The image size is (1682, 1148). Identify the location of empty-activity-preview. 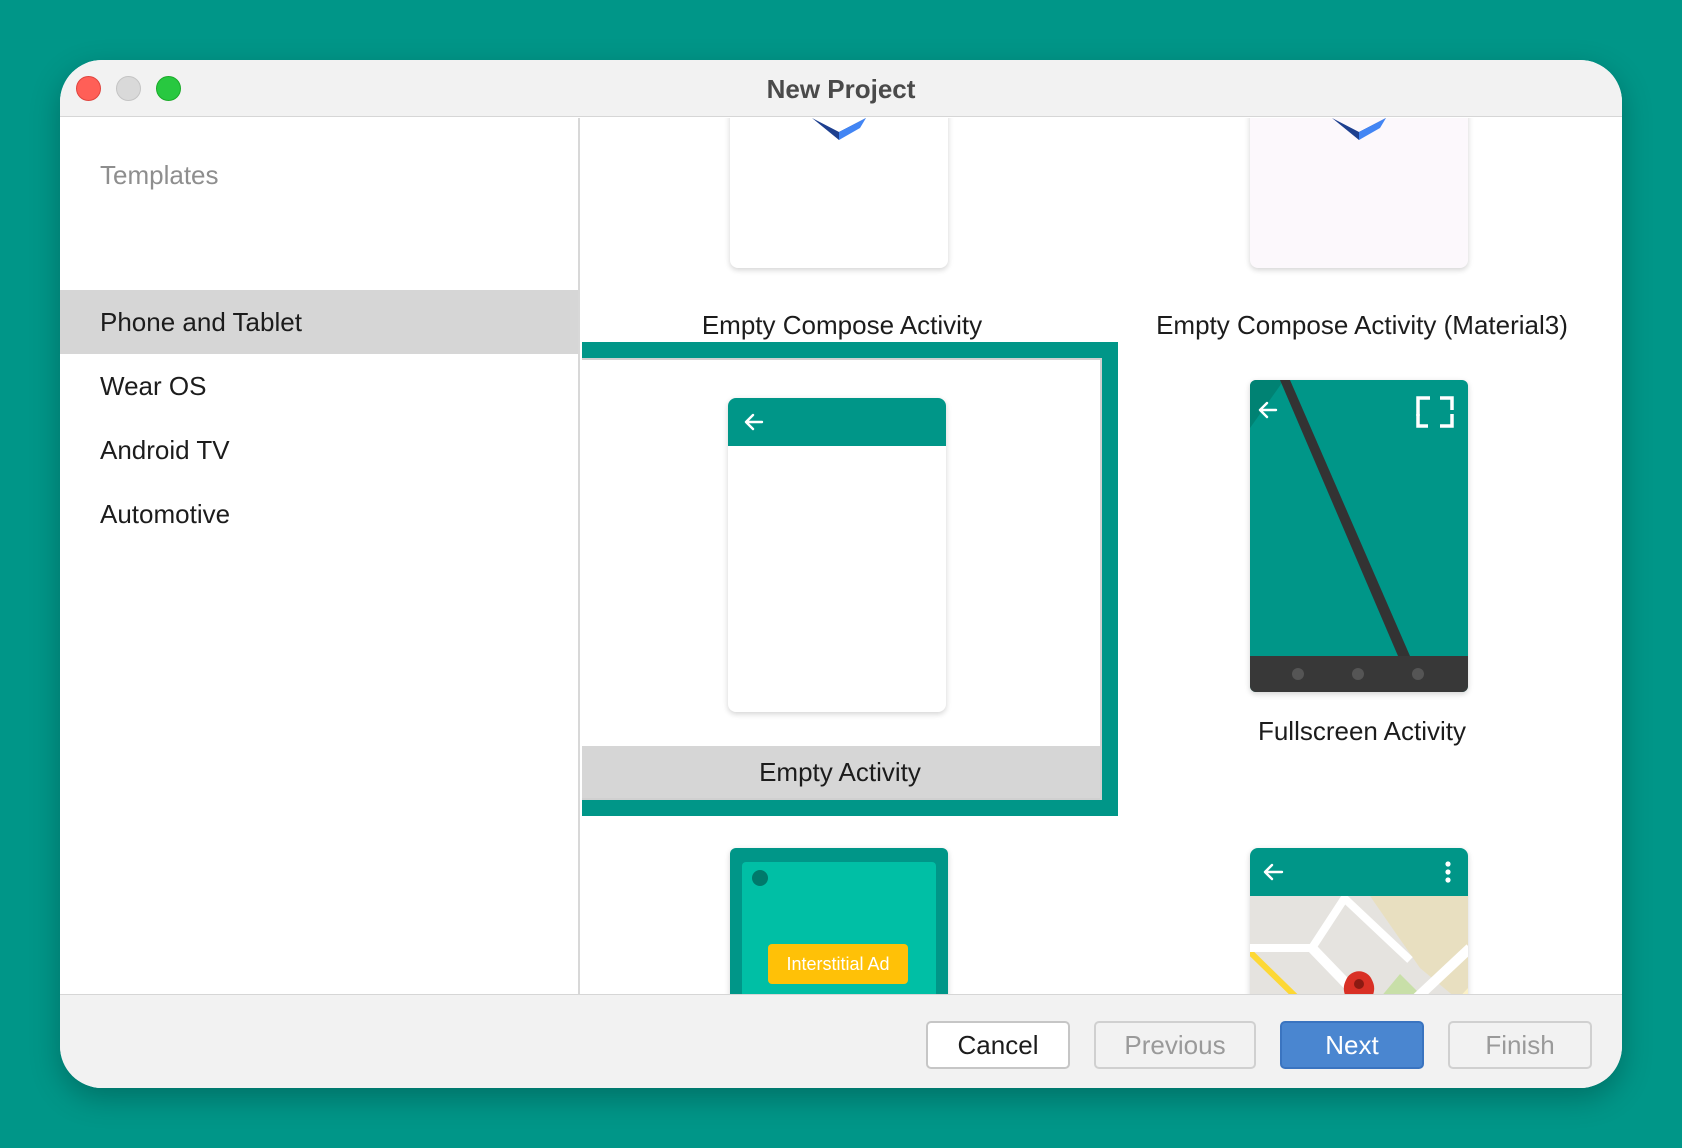
(837, 555).